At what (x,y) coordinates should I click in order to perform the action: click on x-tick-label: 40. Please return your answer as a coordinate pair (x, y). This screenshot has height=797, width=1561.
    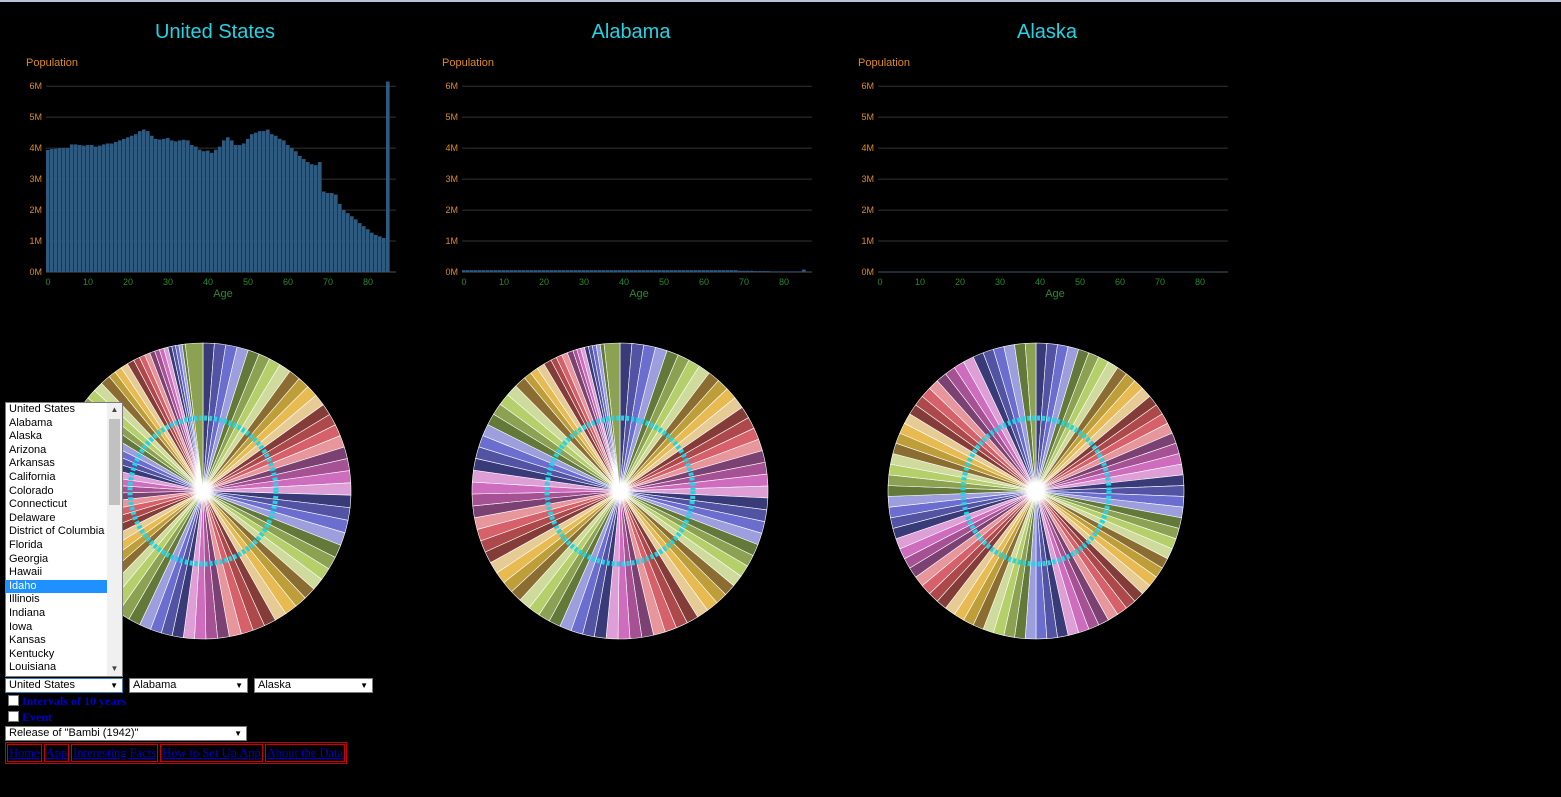
    Looking at the image, I should click on (208, 282).